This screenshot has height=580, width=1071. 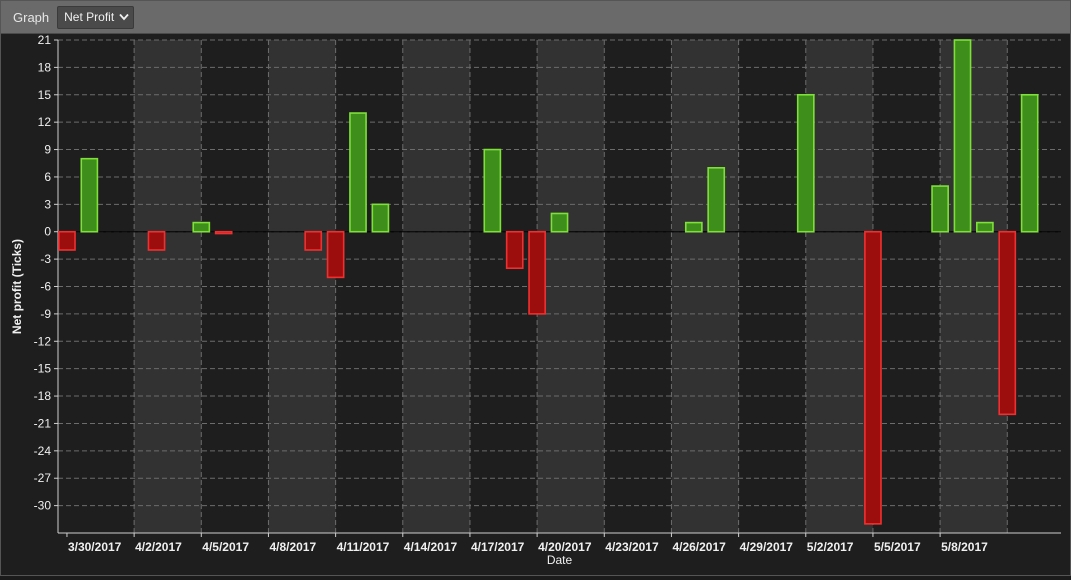 What do you see at coordinates (43, 369) in the screenshot?
I see `y-tick-label: -15` at bounding box center [43, 369].